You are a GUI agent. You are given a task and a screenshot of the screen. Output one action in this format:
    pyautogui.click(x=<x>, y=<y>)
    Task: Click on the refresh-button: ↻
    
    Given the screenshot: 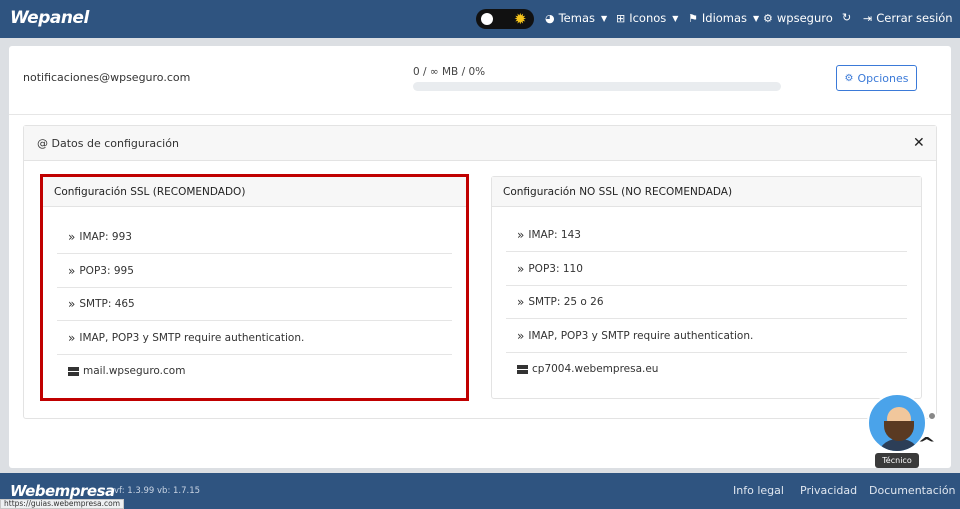 What is the action you would take?
    pyautogui.click(x=846, y=17)
    